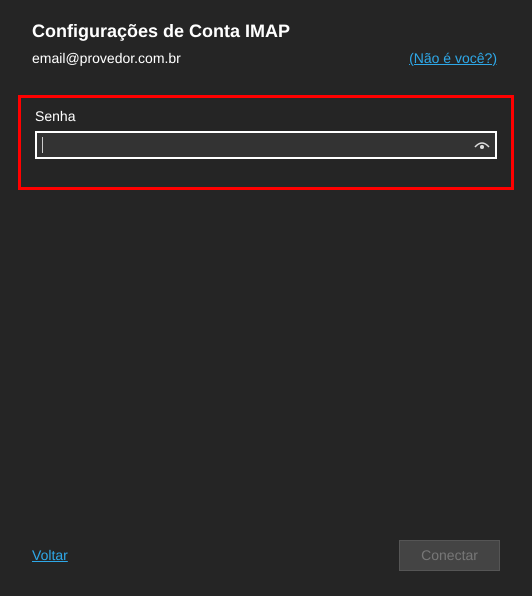 This screenshot has width=532, height=596. Describe the element at coordinates (50, 555) in the screenshot. I see `back-link: Voltar` at that location.